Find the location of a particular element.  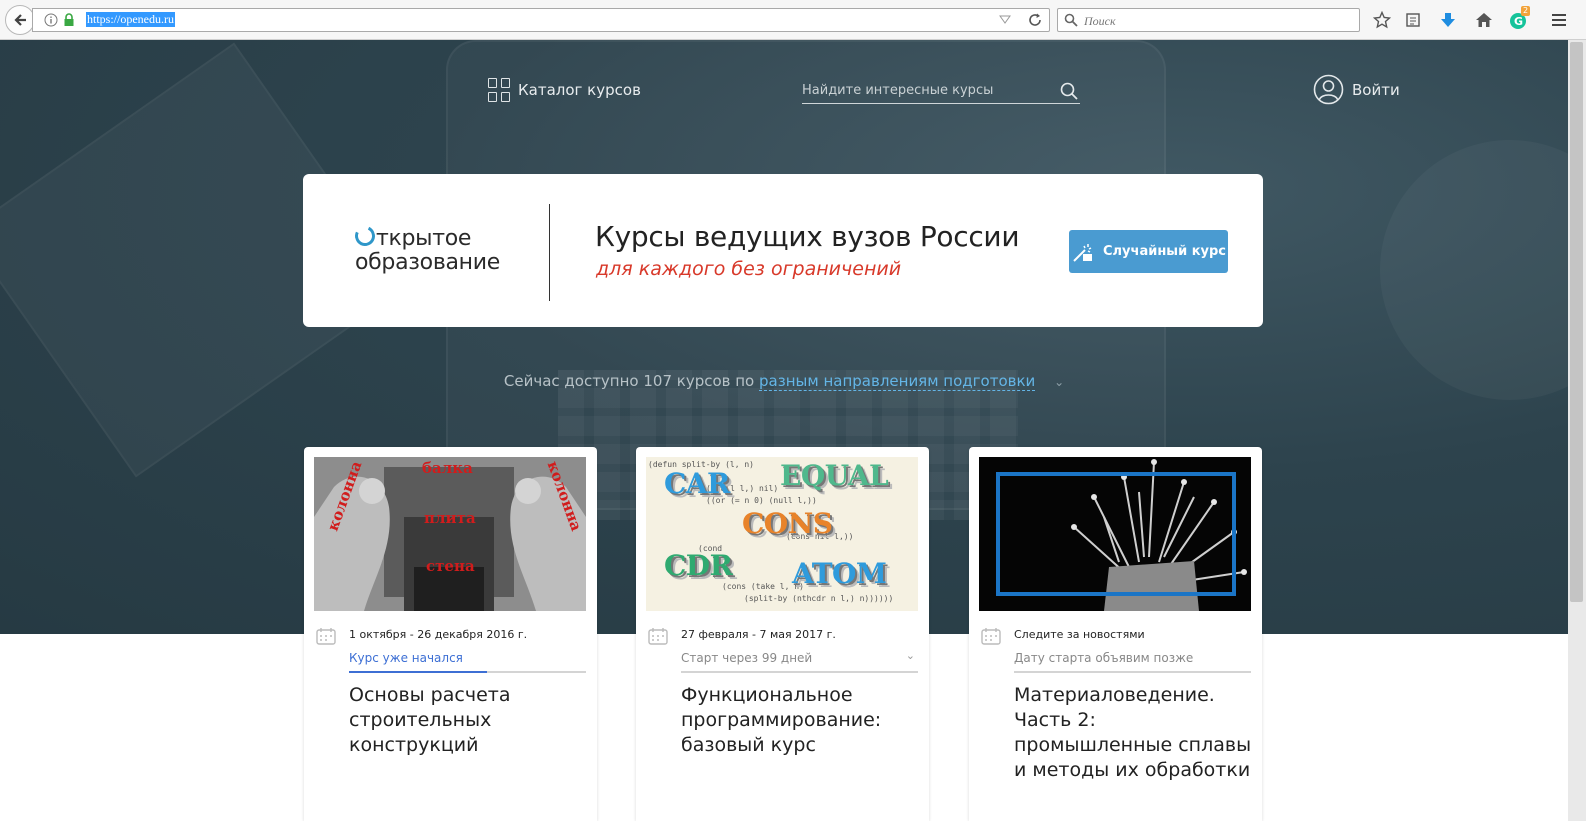

info-icon is located at coordinates (51, 20).